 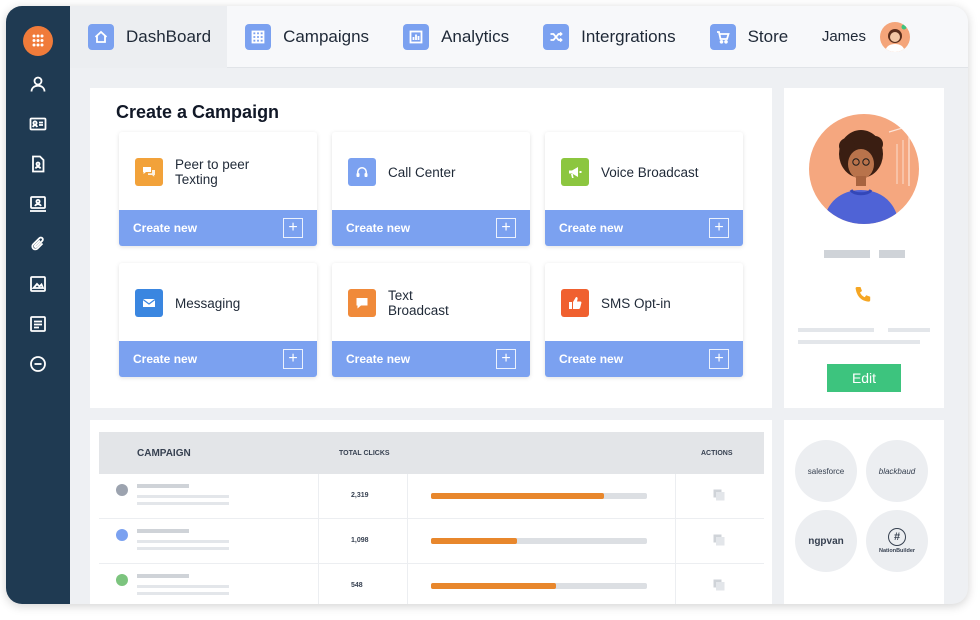 What do you see at coordinates (636, 303) in the screenshot?
I see `card-label: SMS Opt-in` at bounding box center [636, 303].